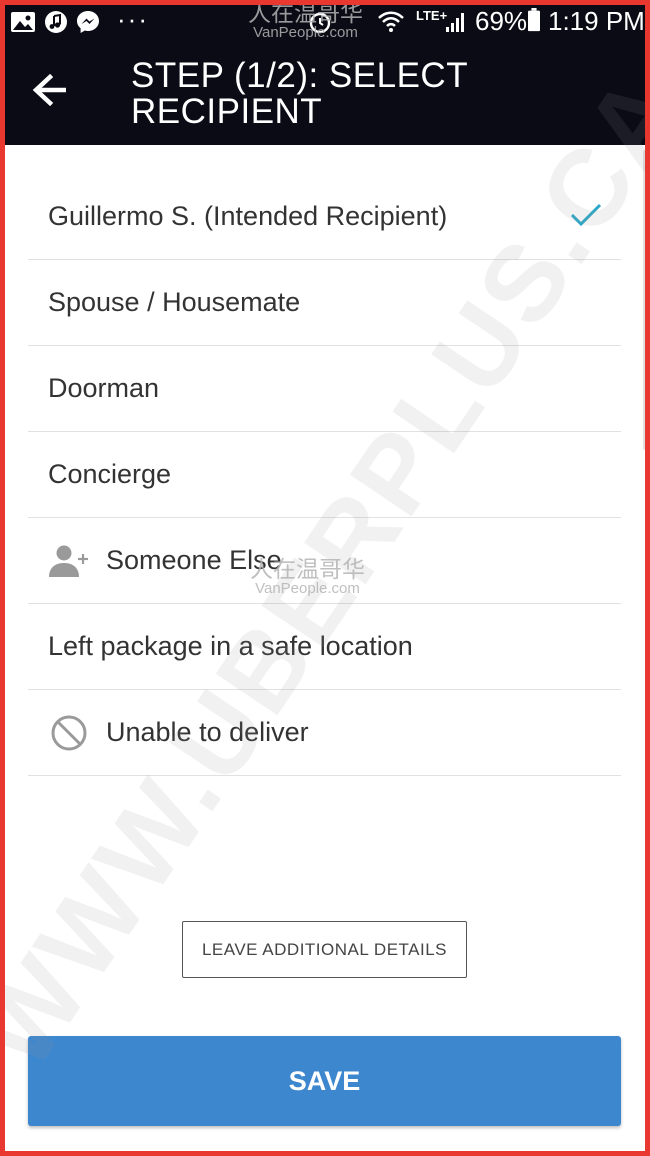 Image resolution: width=650 pixels, height=1156 pixels. I want to click on option-label: Spouse / Housemate, so click(174, 302).